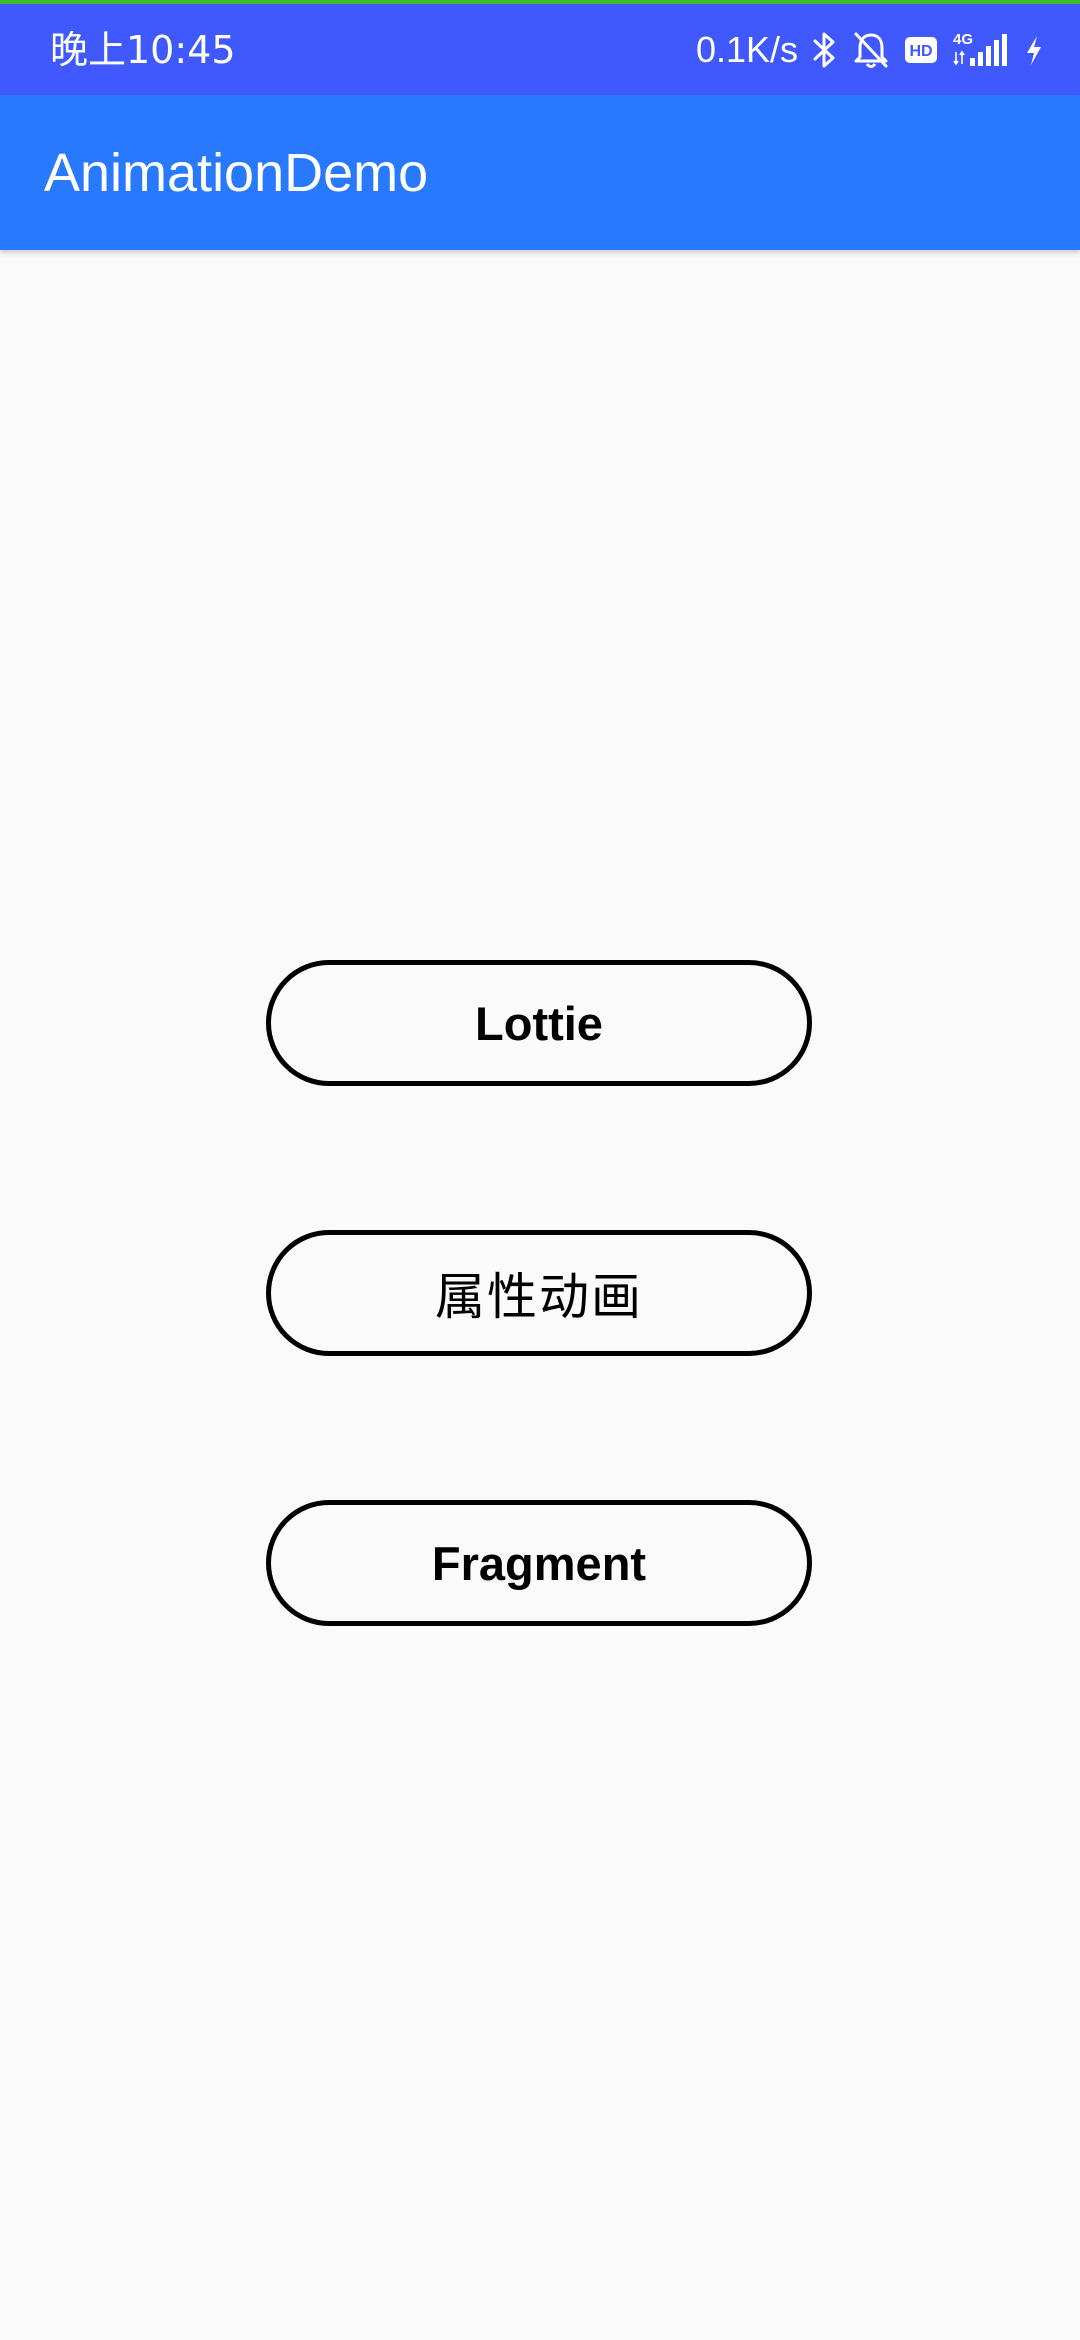 Image resolution: width=1080 pixels, height=2340 pixels. Describe the element at coordinates (143, 50) in the screenshot. I see `status-time: 晚上10:45` at that location.